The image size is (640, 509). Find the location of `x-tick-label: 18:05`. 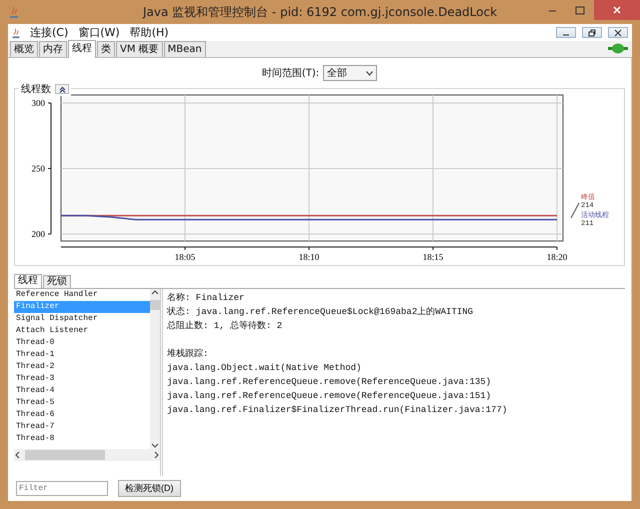

x-tick-label: 18:05 is located at coordinates (185, 257).